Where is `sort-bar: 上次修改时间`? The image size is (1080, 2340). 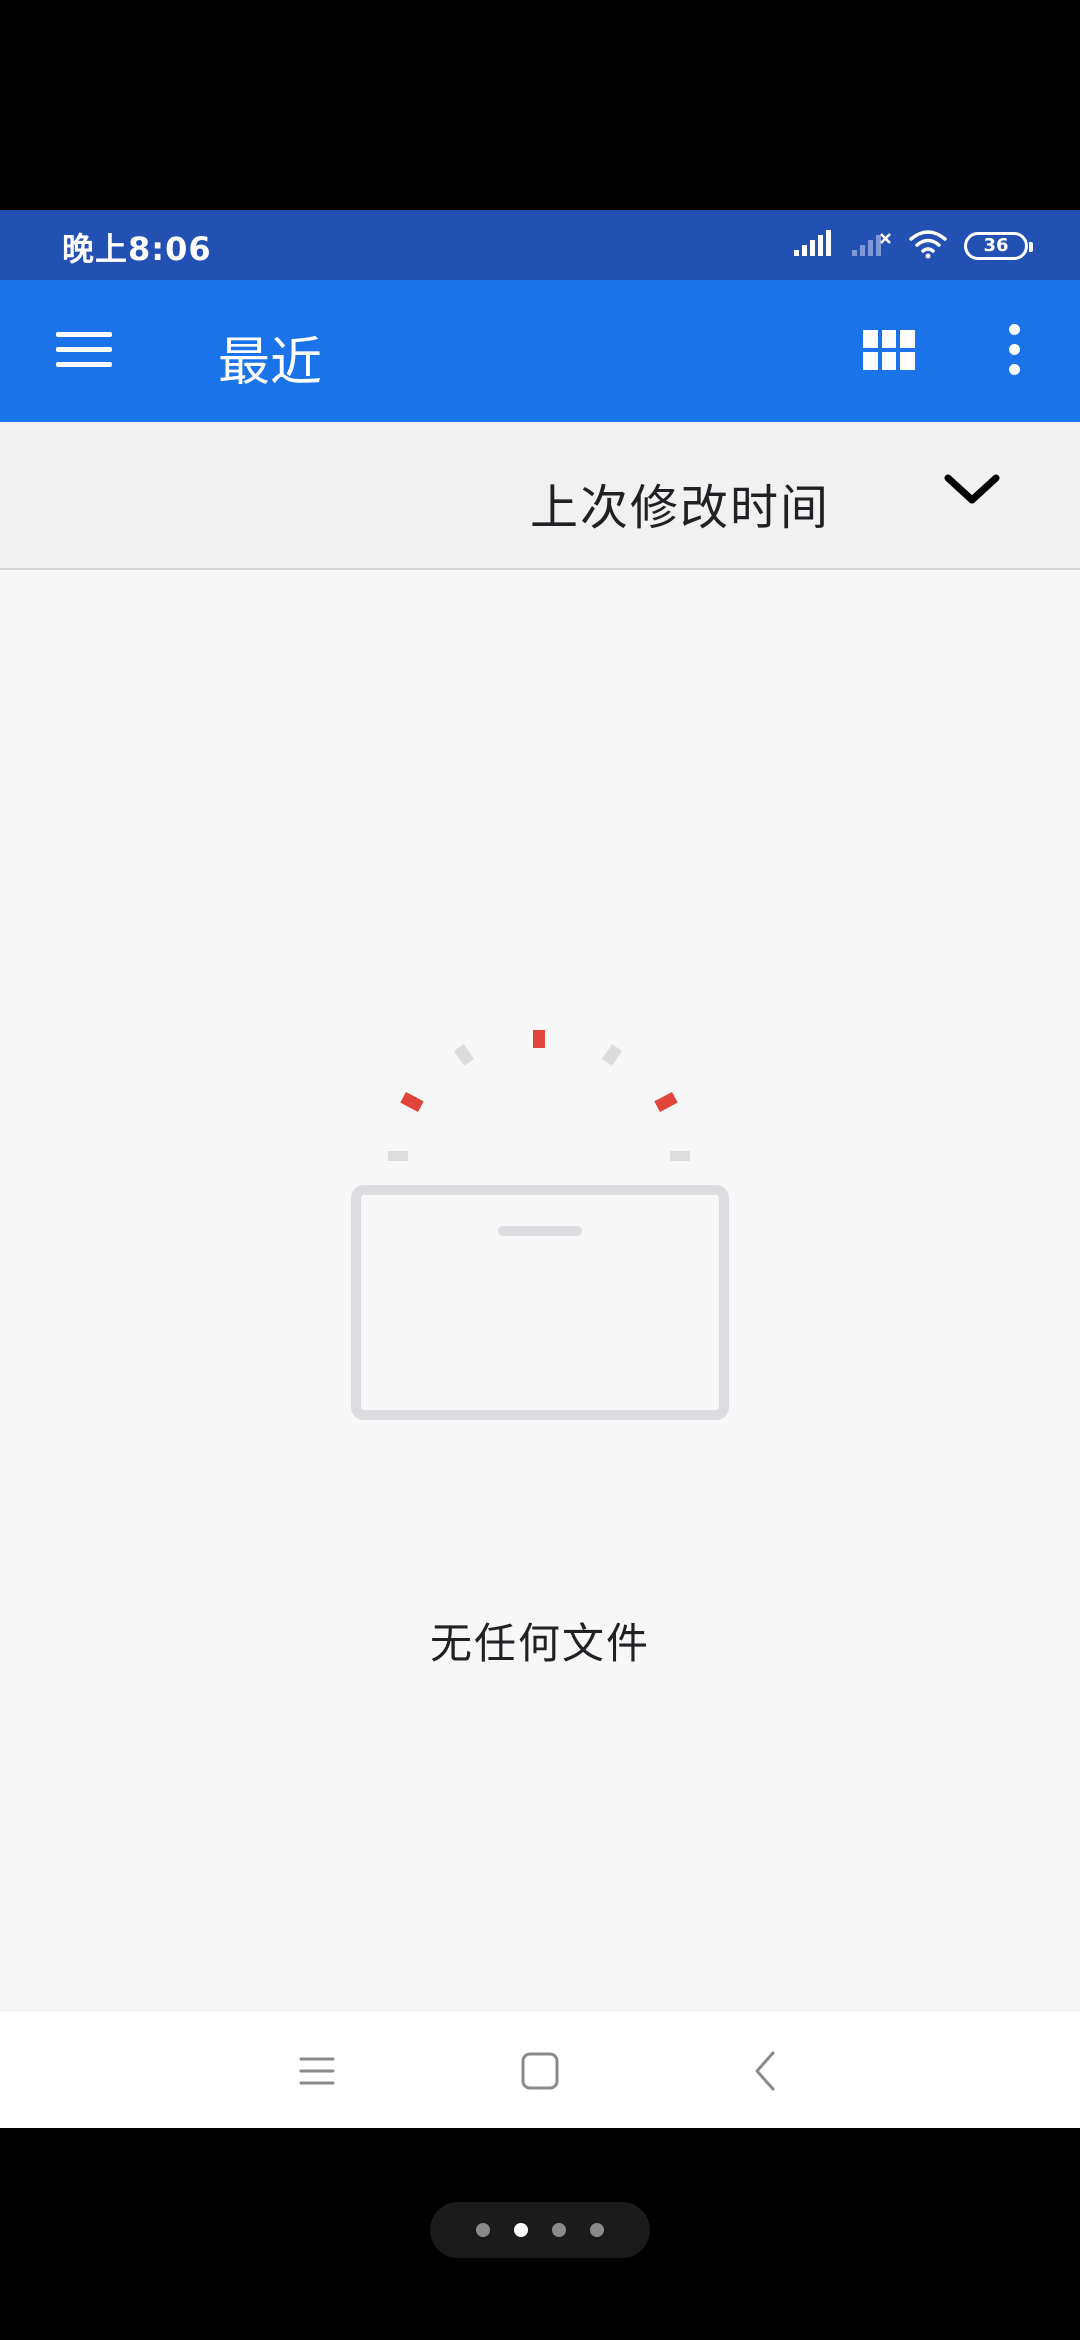
sort-bar: 上次修改时间 is located at coordinates (540, 496).